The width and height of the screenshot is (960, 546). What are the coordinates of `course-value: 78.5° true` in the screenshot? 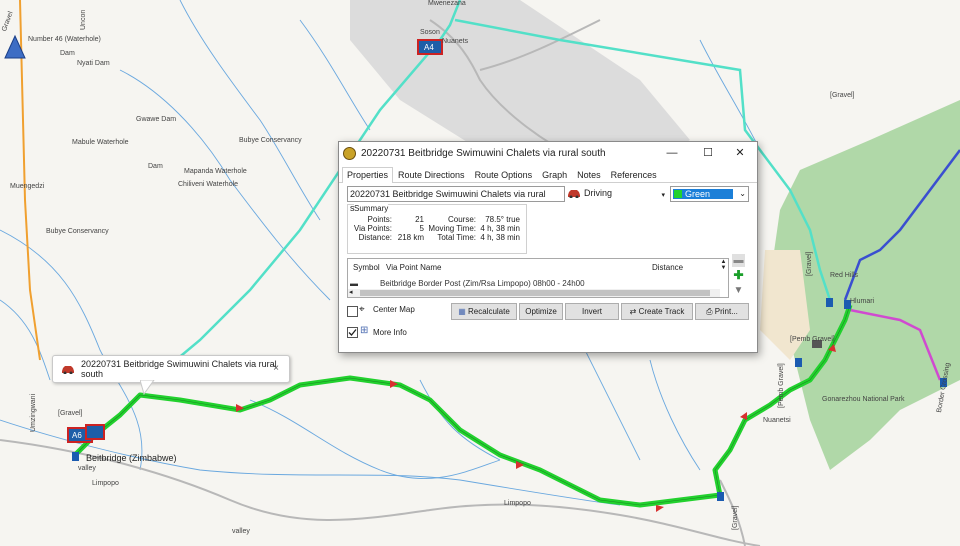 It's located at (502, 219).